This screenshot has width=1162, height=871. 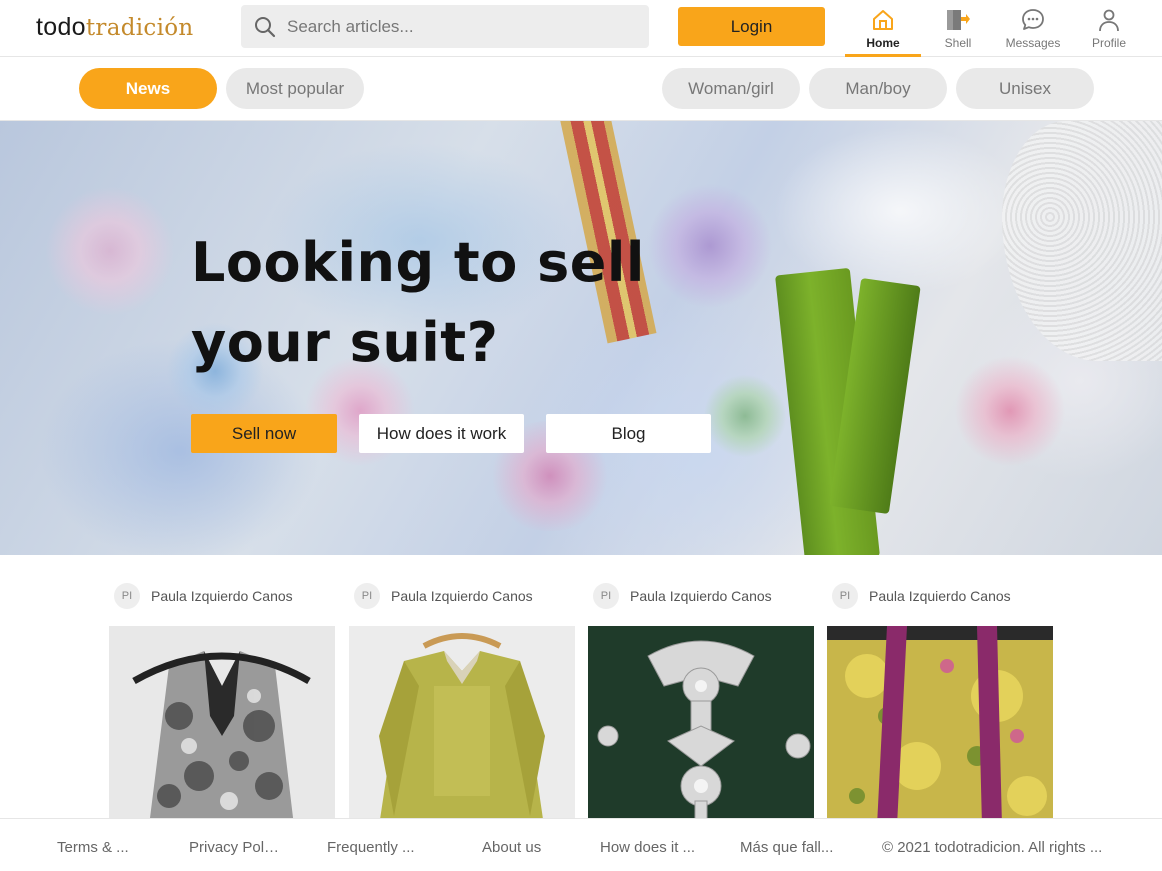 What do you see at coordinates (418, 302) in the screenshot?
I see `hero-title: Looking to sell your suit?` at bounding box center [418, 302].